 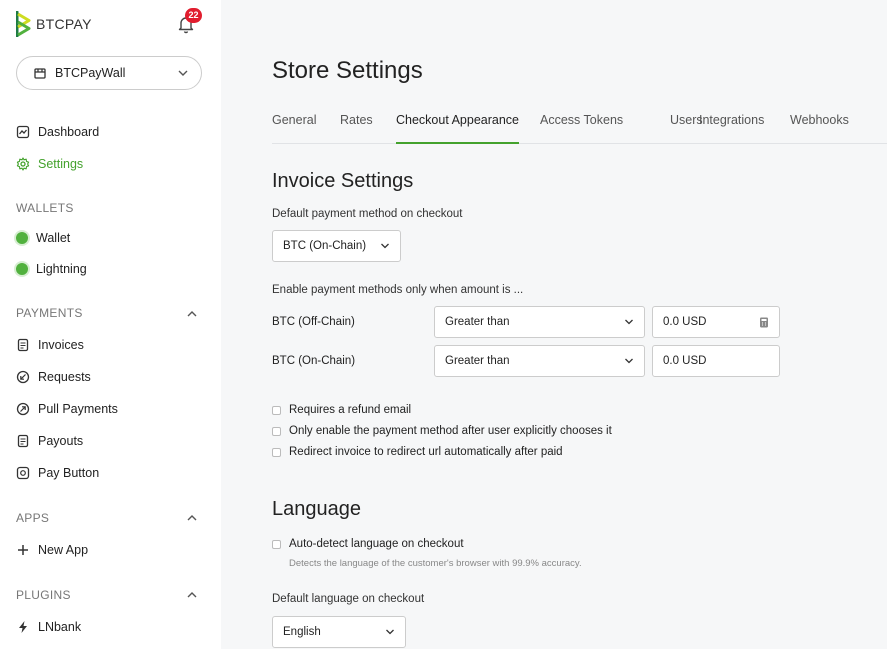 I want to click on logo-text: BTCPAY, so click(x=64, y=24).